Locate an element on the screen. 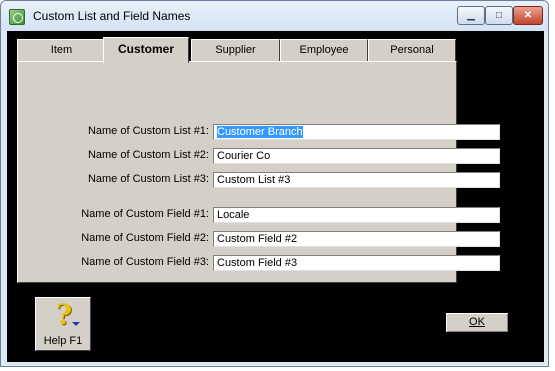 Image resolution: width=555 pixels, height=371 pixels. custom-list-2-label: Name of Custom List #2: is located at coordinates (148, 155).